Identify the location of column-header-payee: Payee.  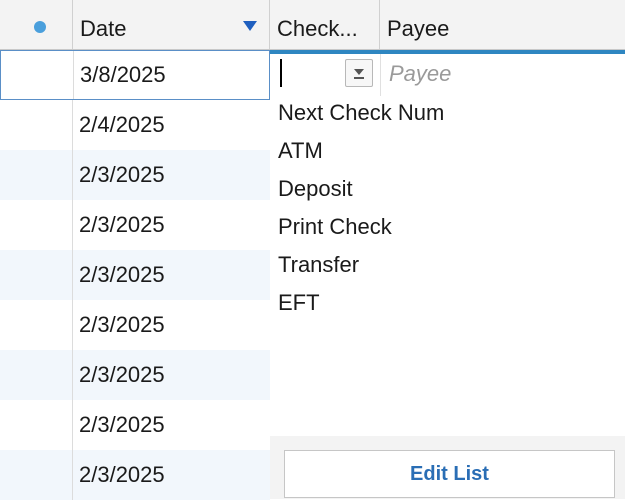
(502, 24).